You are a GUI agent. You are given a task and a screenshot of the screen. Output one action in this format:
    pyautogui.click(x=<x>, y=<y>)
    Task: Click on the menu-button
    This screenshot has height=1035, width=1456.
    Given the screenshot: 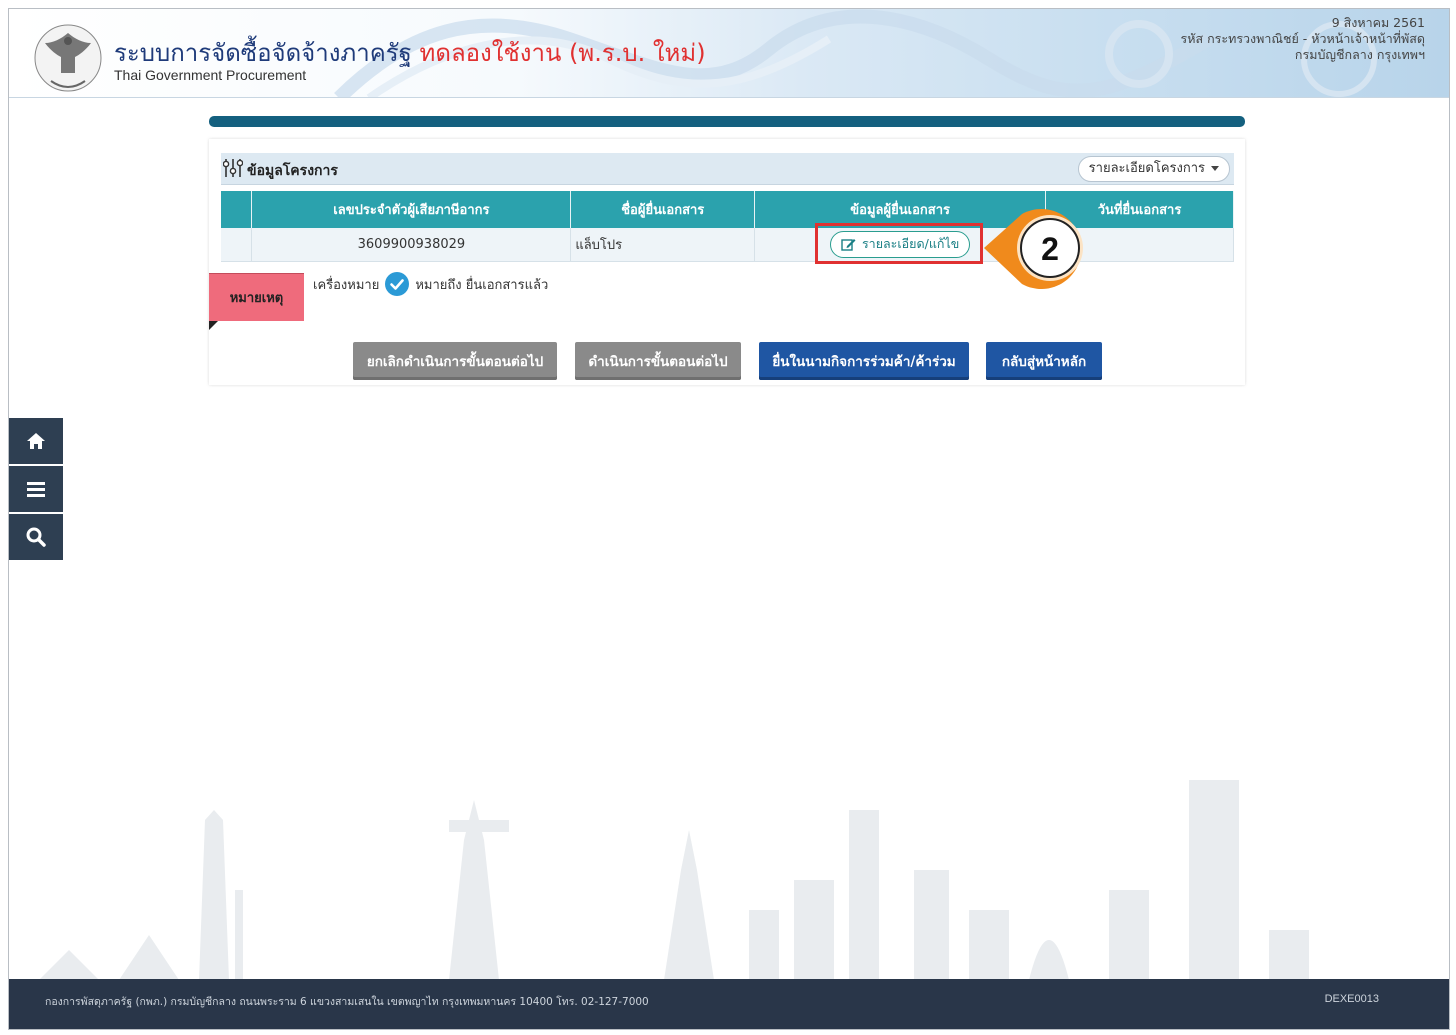 What is the action you would take?
    pyautogui.click(x=36, y=490)
    